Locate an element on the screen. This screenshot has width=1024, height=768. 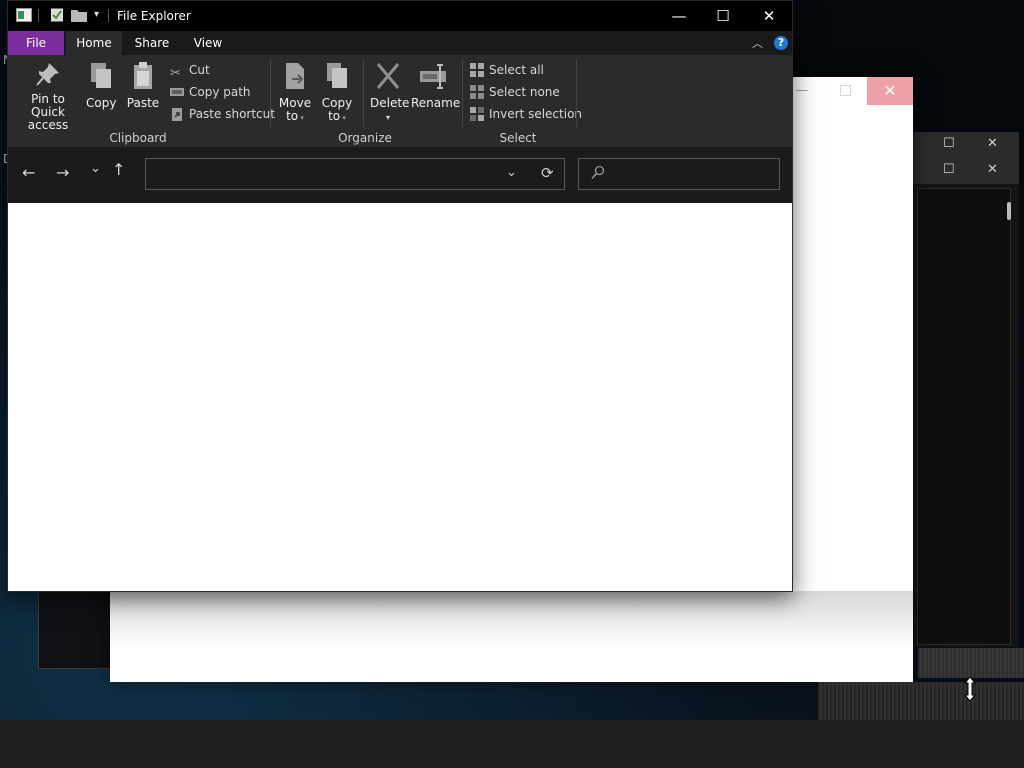
copy-button: Copy is located at coordinates (101, 85).